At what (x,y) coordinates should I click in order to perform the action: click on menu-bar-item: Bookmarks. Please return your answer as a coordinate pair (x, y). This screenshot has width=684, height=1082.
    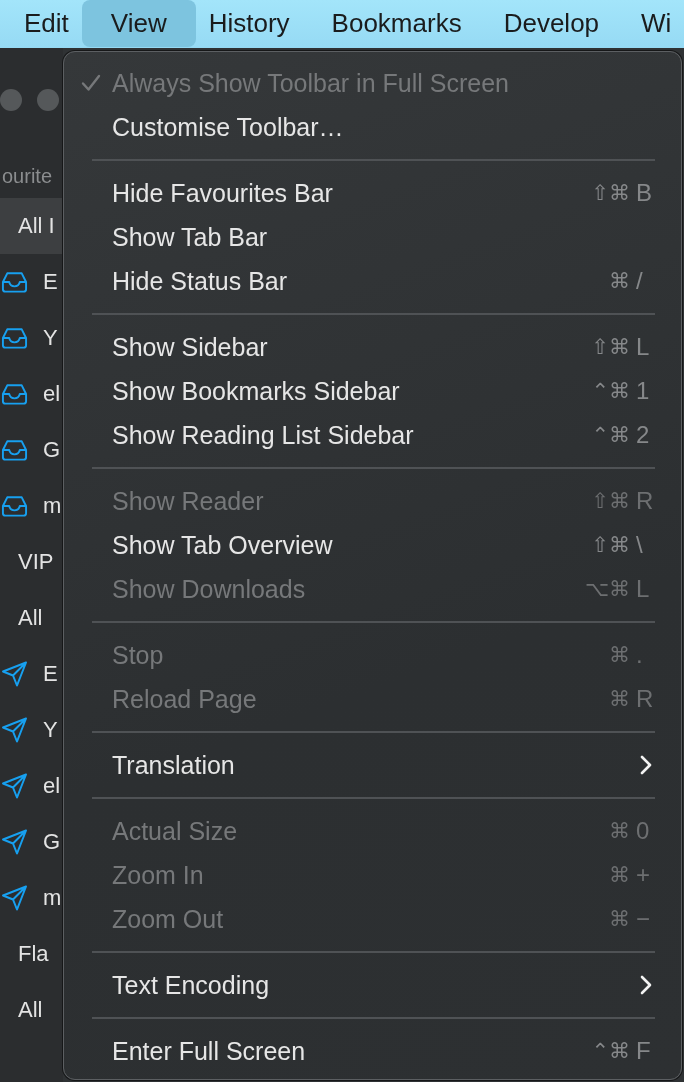
    Looking at the image, I should click on (396, 23).